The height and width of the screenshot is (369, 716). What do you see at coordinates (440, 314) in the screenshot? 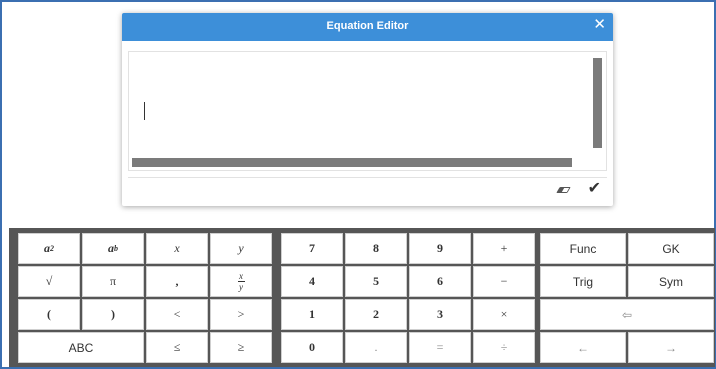
I see `key-3: 3` at bounding box center [440, 314].